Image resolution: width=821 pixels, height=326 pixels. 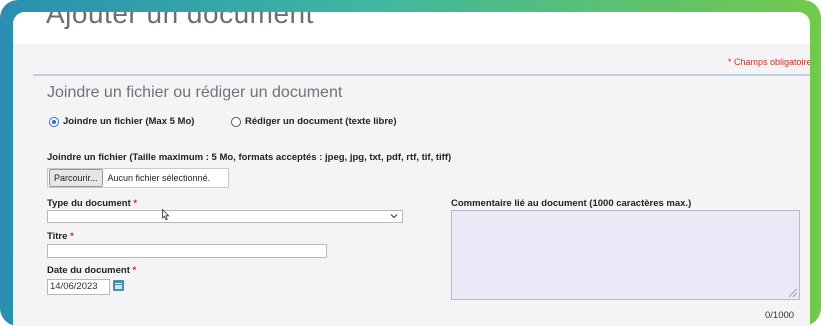 I want to click on title-band: Ajouter un document, so click(x=411, y=28).